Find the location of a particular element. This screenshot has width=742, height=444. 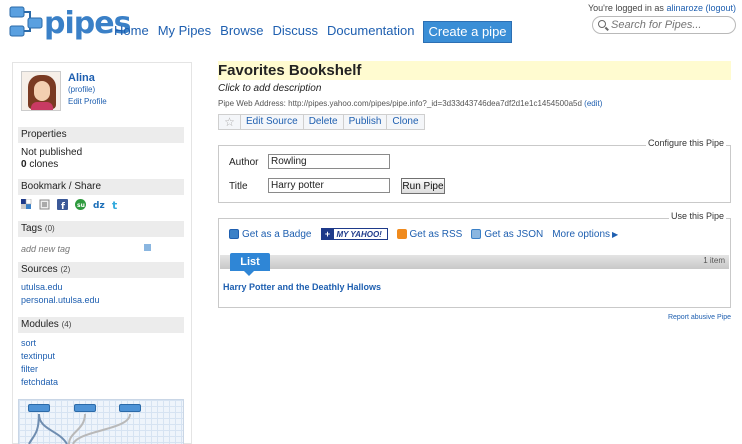

svg-text: su is located at coordinates (81, 205).